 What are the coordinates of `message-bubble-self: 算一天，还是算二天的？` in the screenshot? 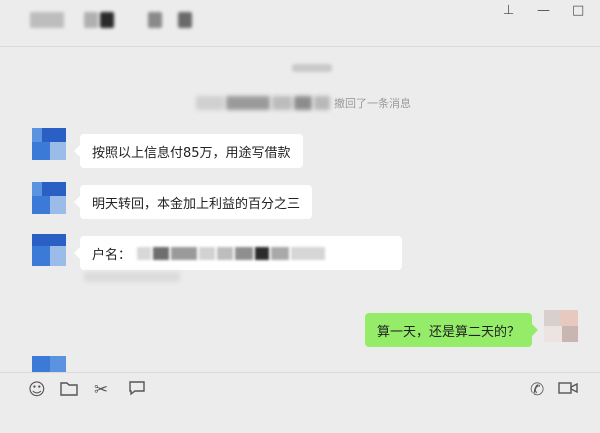 It's located at (451, 330).